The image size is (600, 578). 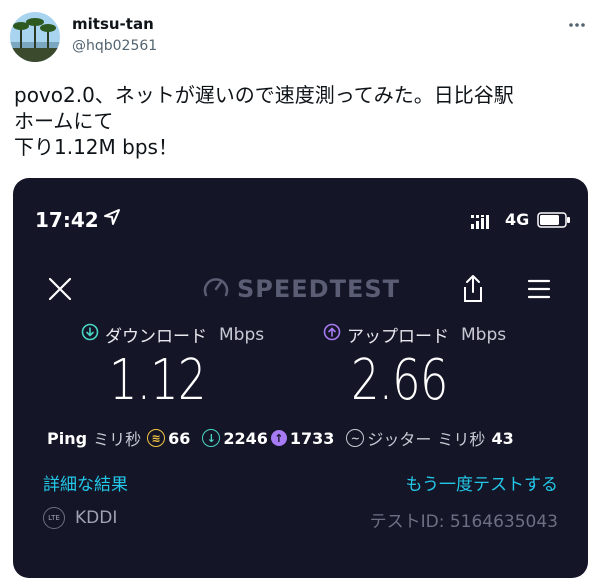 What do you see at coordinates (67, 438) in the screenshot?
I see `ping-label: Ping` at bounding box center [67, 438].